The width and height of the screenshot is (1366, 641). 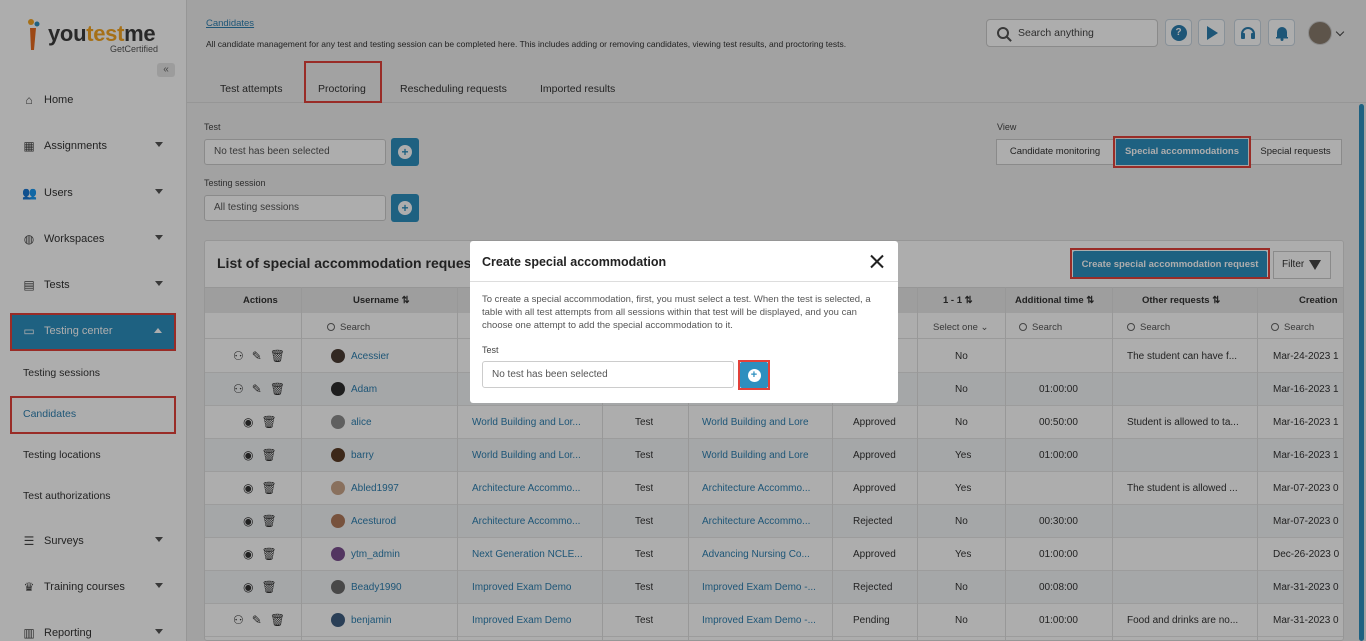 What do you see at coordinates (490, 350) in the screenshot?
I see `dialog-test-label: Test` at bounding box center [490, 350].